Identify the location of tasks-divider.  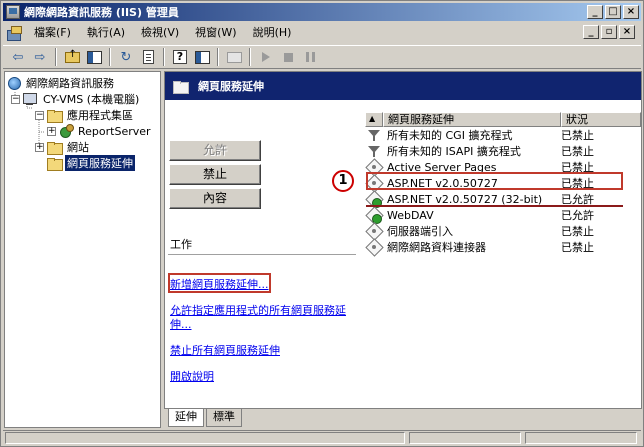
(262, 254).